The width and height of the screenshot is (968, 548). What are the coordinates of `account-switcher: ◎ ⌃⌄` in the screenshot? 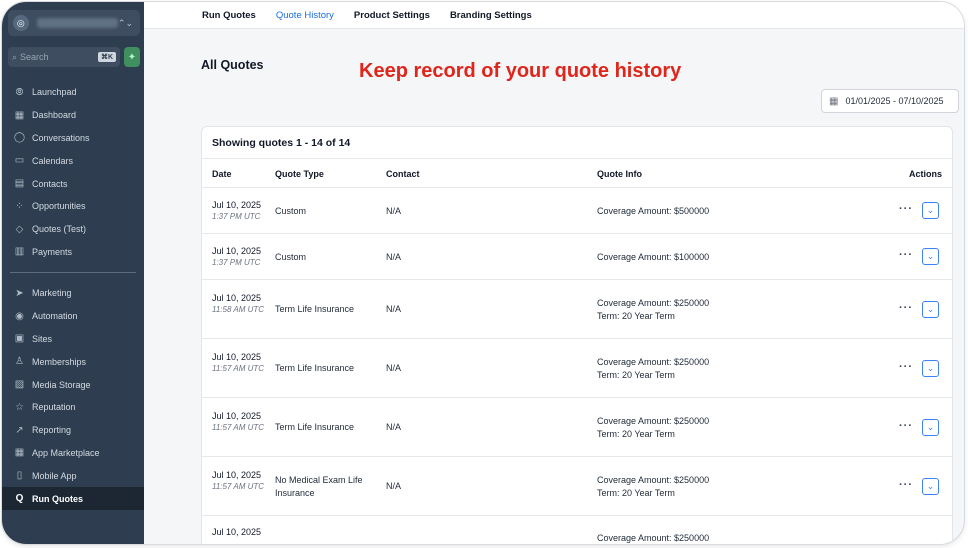 It's located at (74, 23).